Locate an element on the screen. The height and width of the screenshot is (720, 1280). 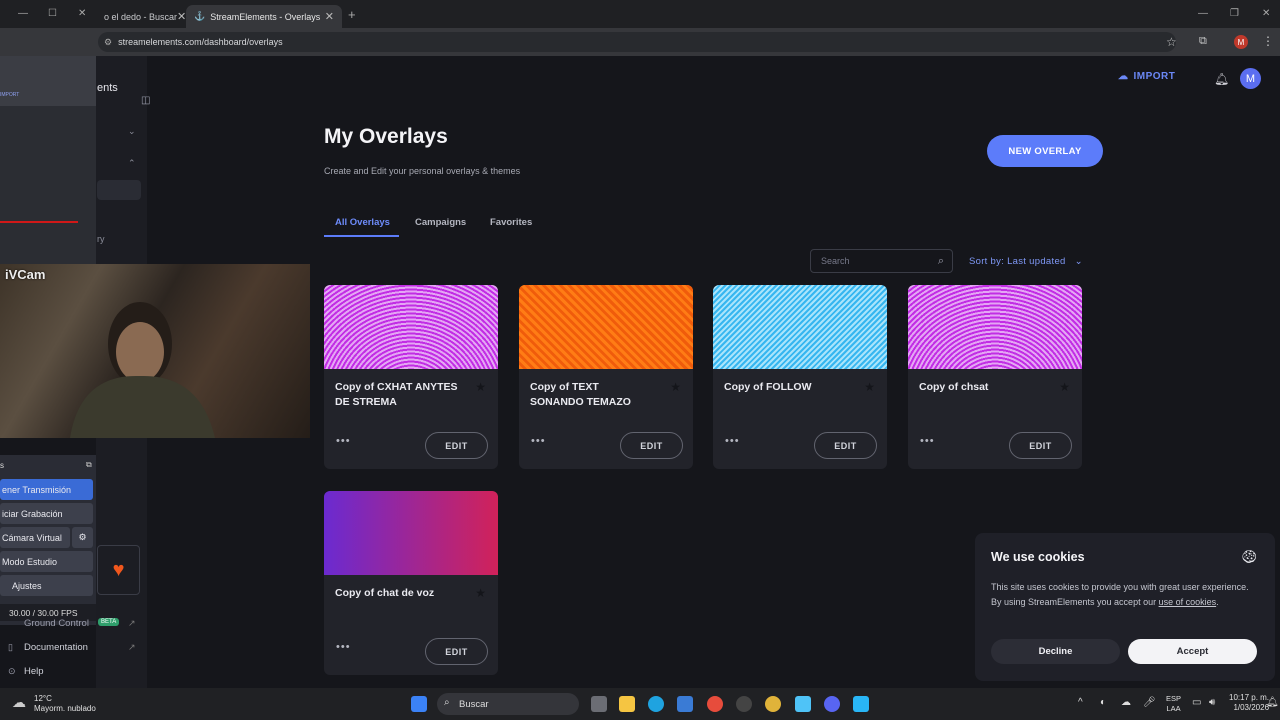
cookie-policy-link: use of cookies is located at coordinates (1188, 602).